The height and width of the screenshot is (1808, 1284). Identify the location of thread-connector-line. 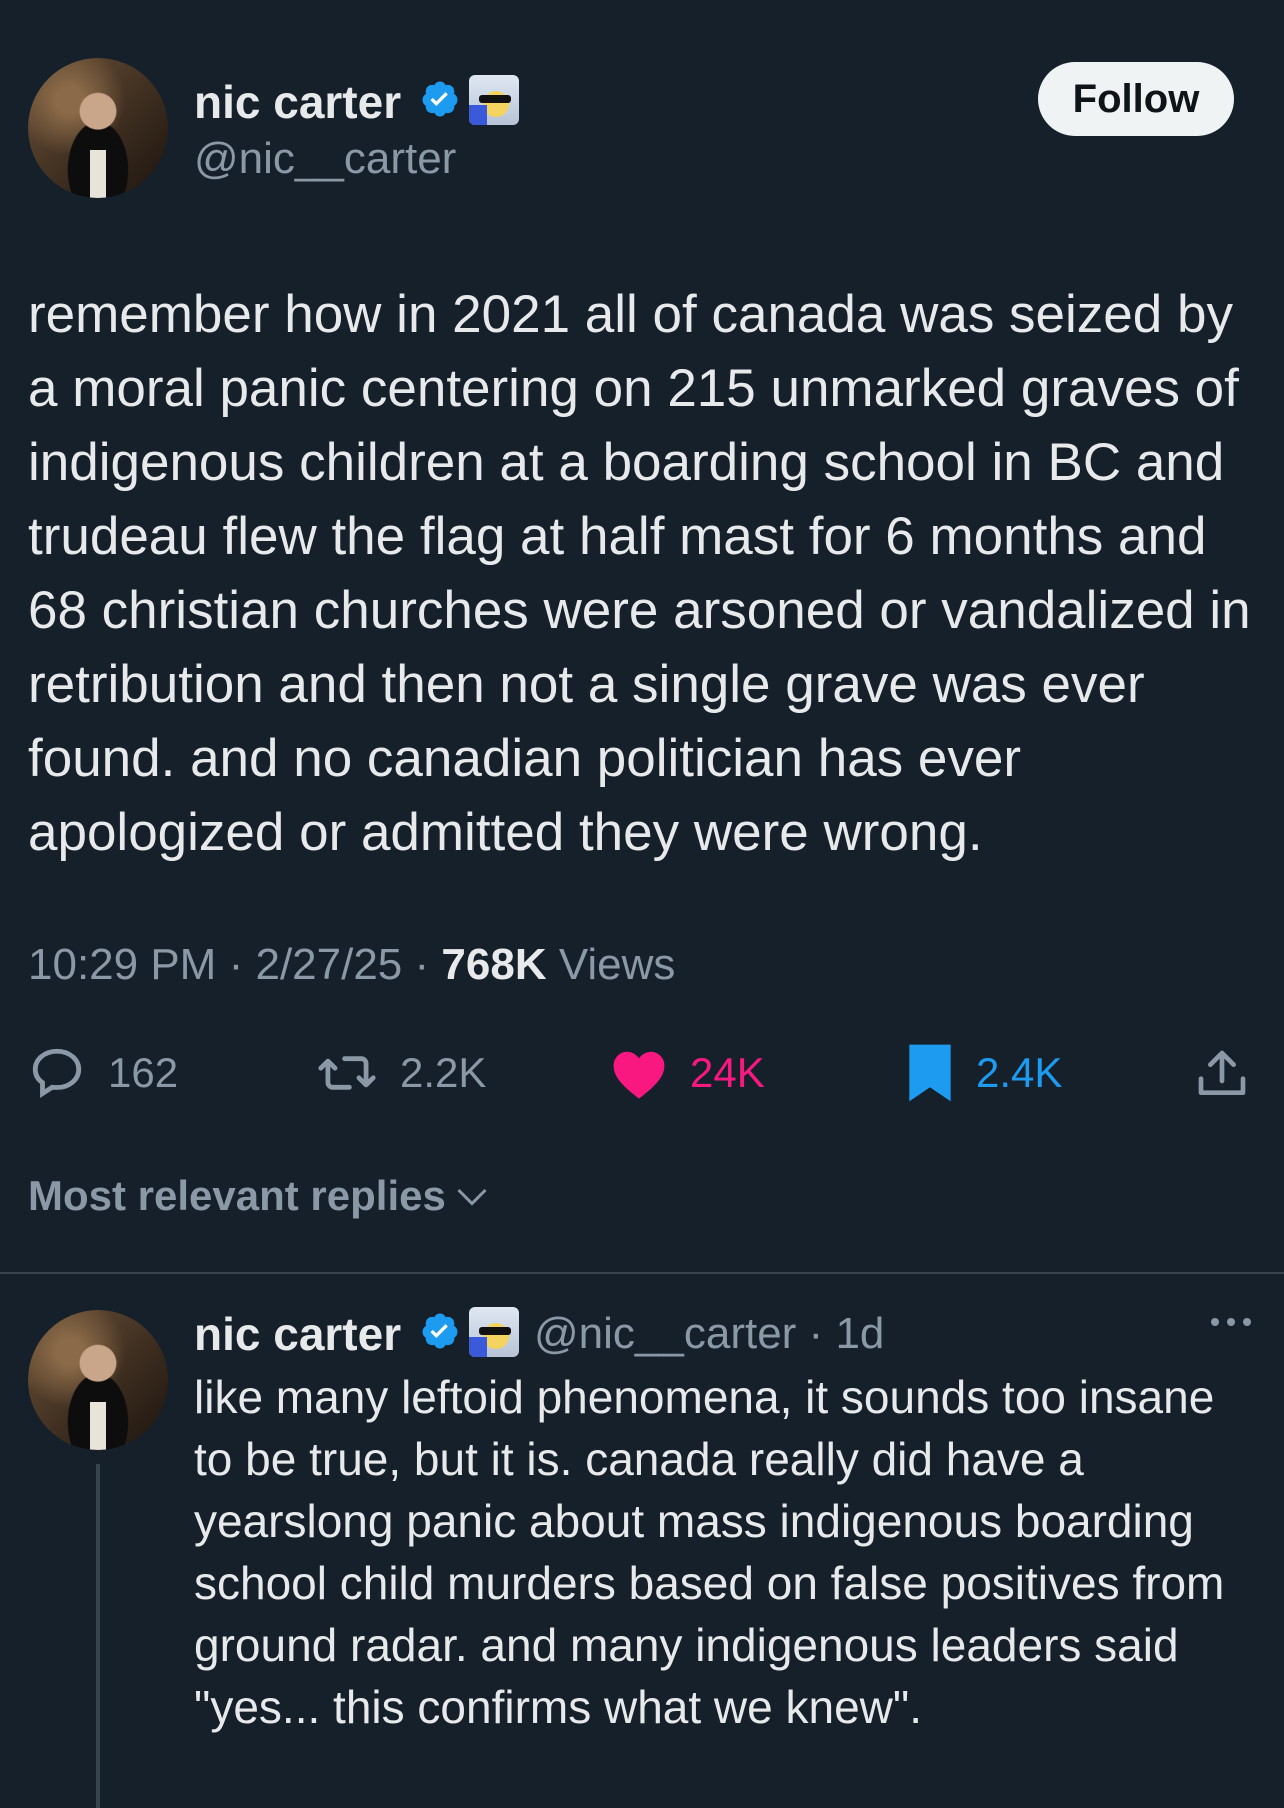
(98, 1636).